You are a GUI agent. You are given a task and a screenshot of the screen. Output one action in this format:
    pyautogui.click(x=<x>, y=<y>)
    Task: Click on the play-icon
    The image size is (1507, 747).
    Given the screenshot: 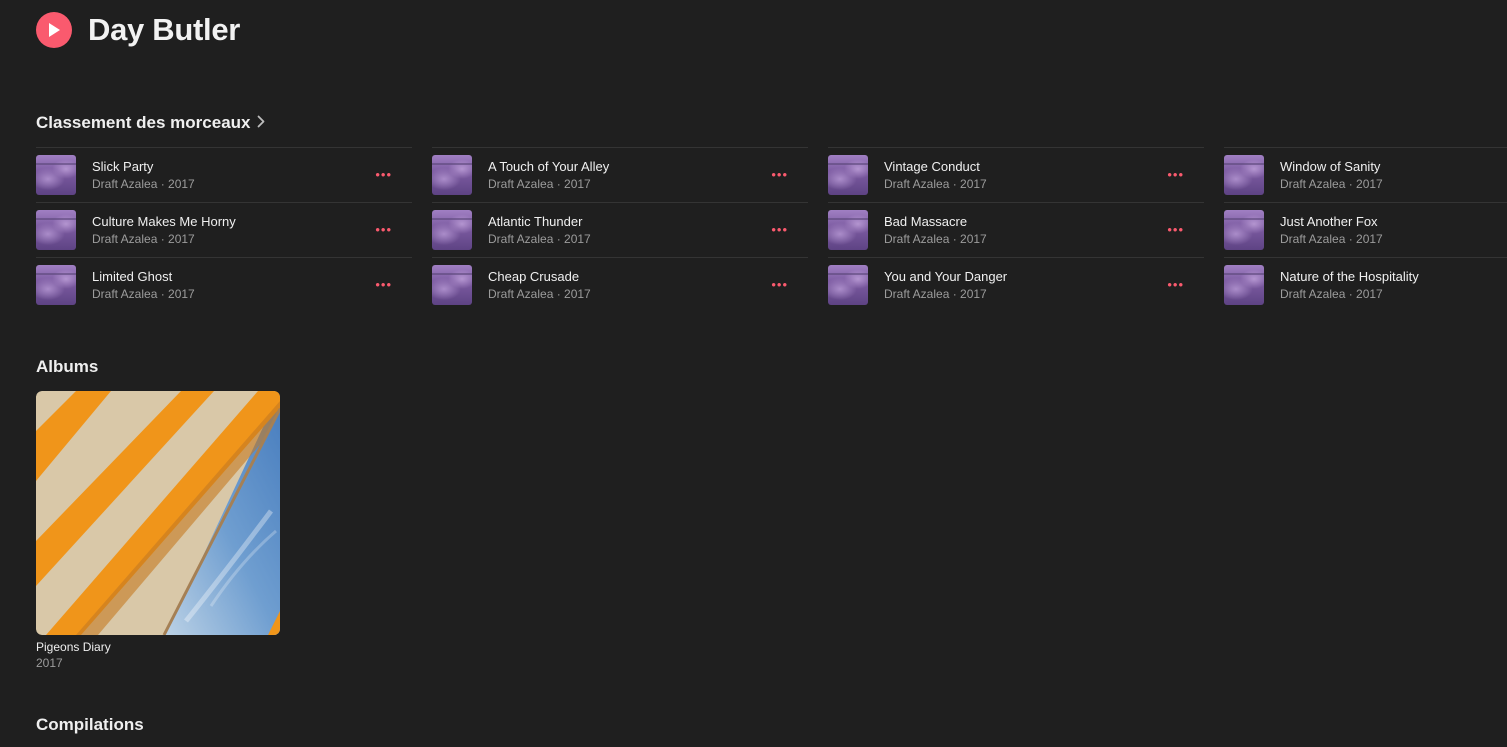 What is the action you would take?
    pyautogui.click(x=54, y=30)
    